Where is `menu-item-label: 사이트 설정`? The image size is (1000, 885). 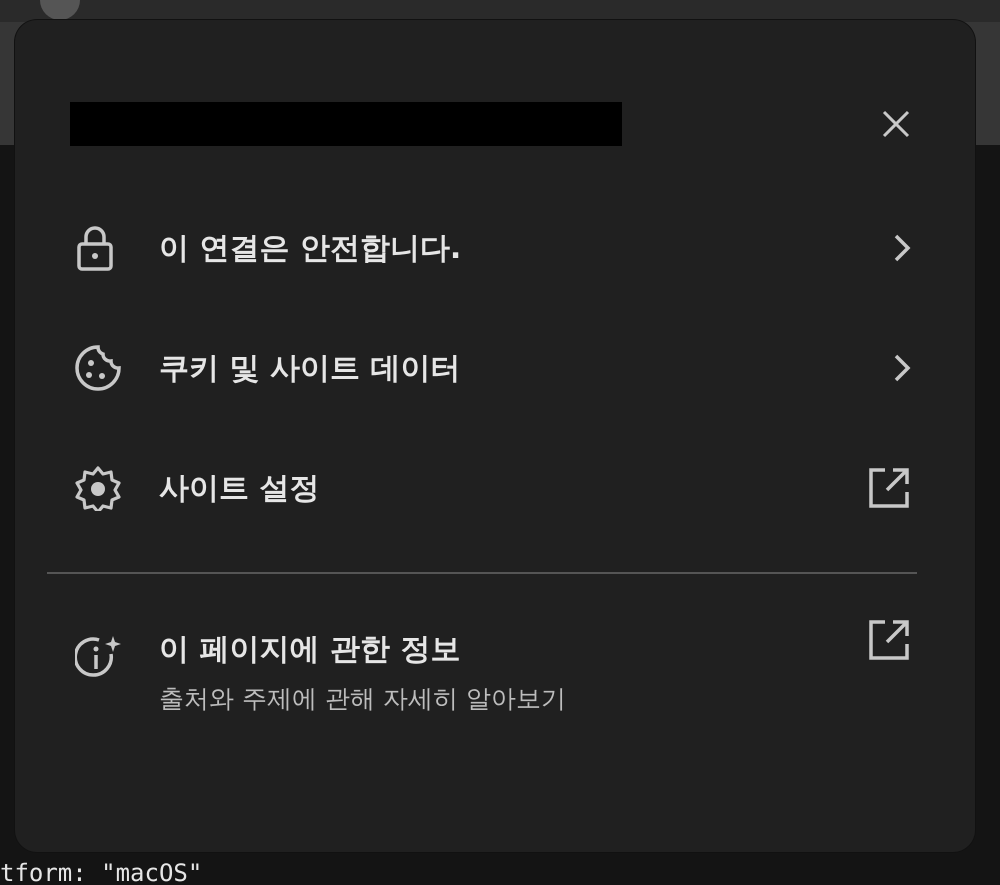
menu-item-label: 사이트 설정 is located at coordinates (239, 489).